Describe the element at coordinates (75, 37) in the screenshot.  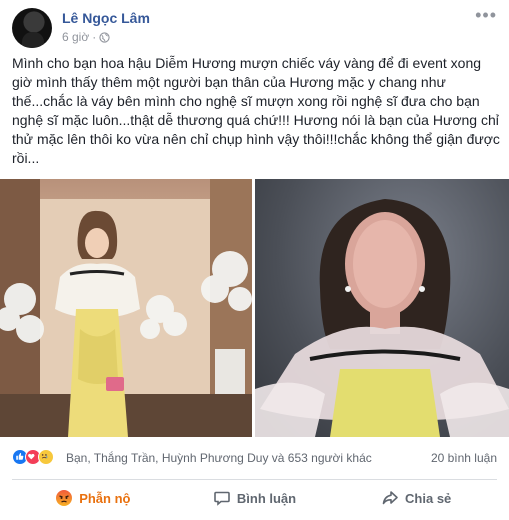
I see `timestamp: 6 giờ` at that location.